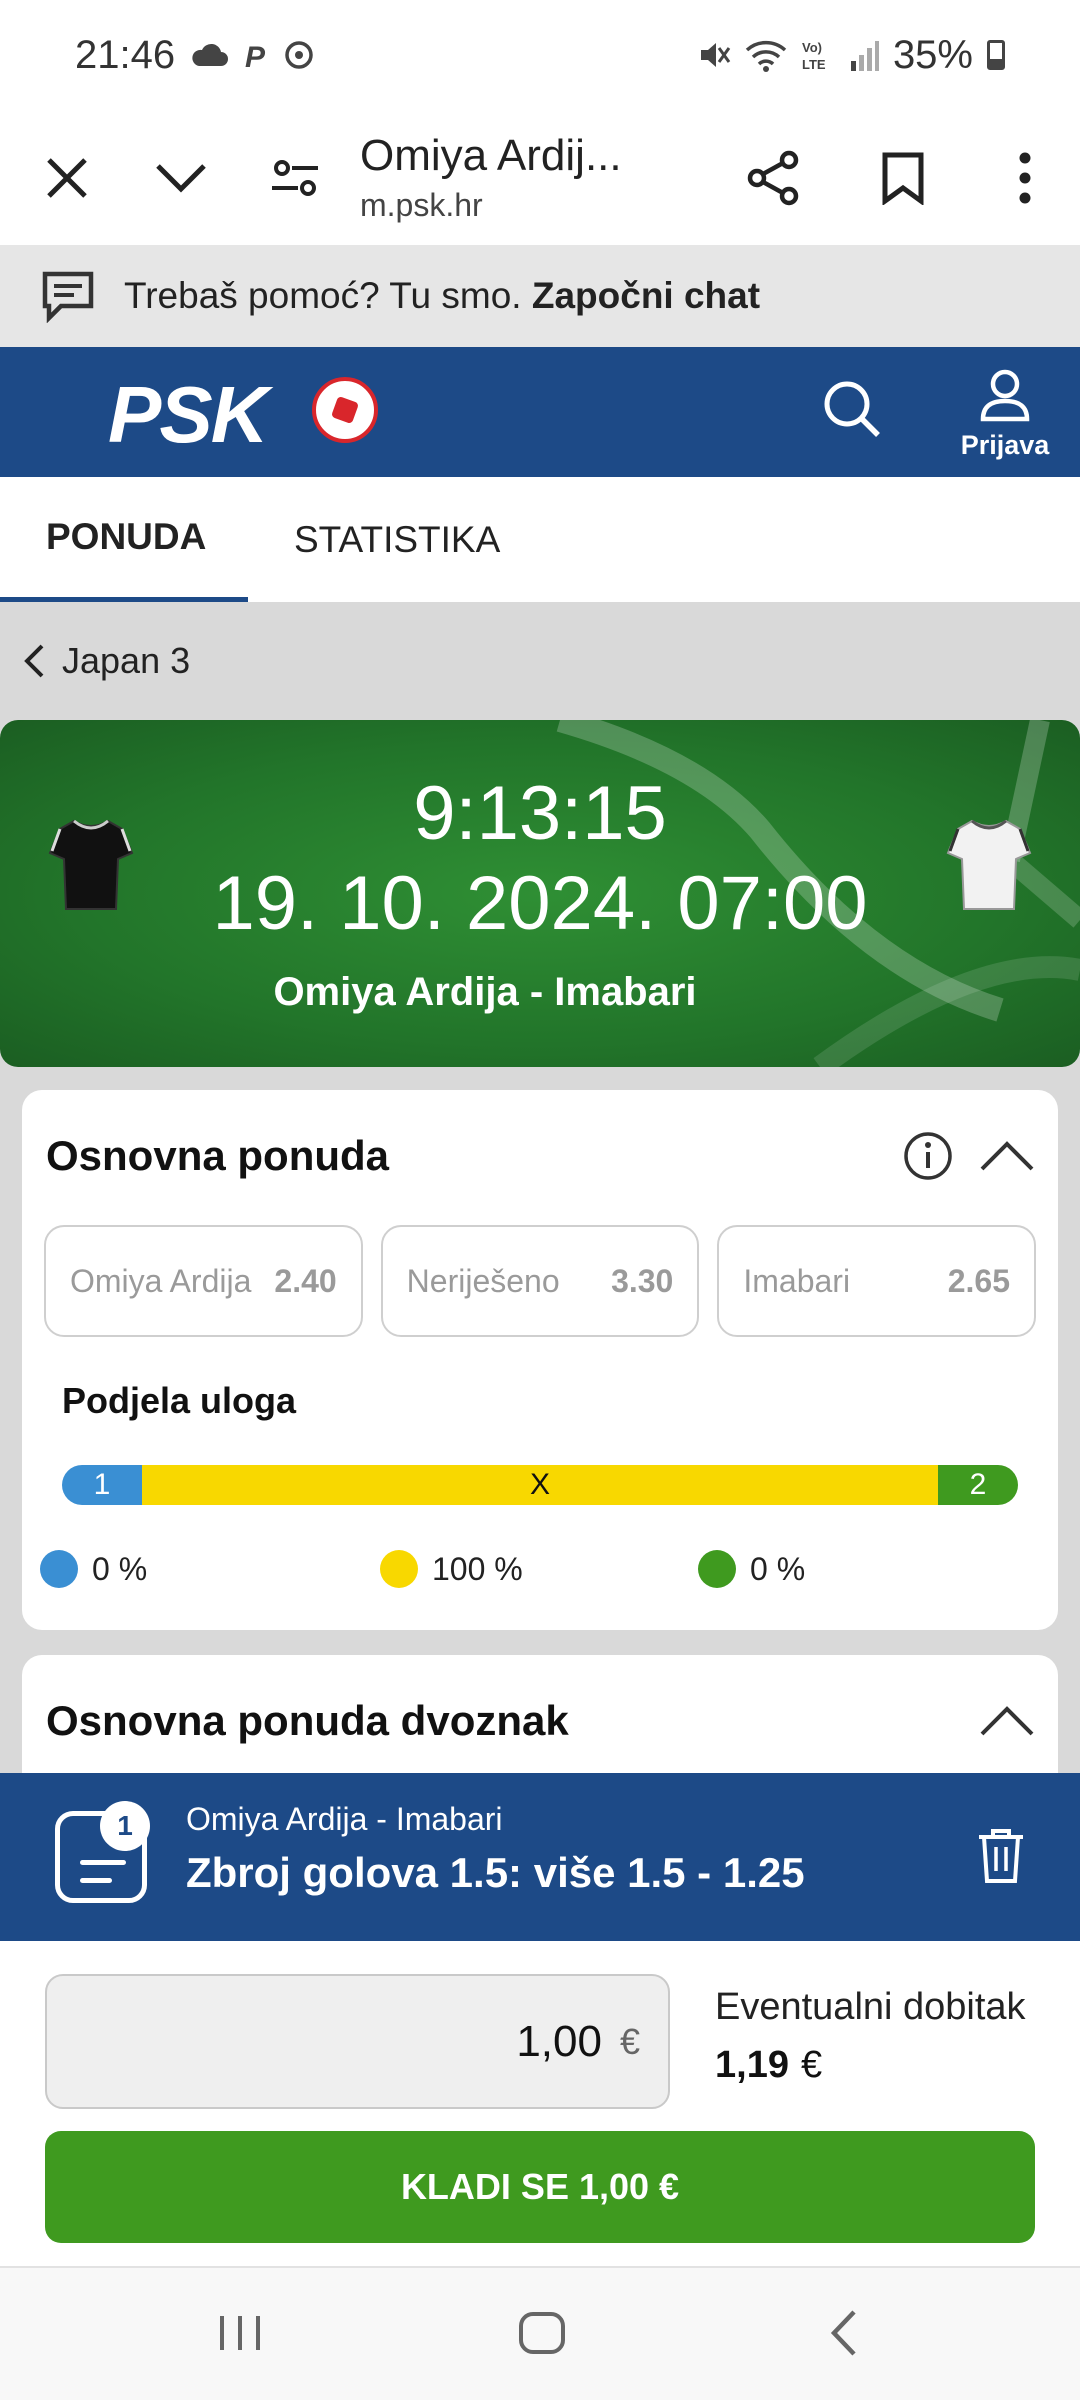 This screenshot has height=2400, width=1080. What do you see at coordinates (1001, 1855) in the screenshot?
I see `trash-icon` at bounding box center [1001, 1855].